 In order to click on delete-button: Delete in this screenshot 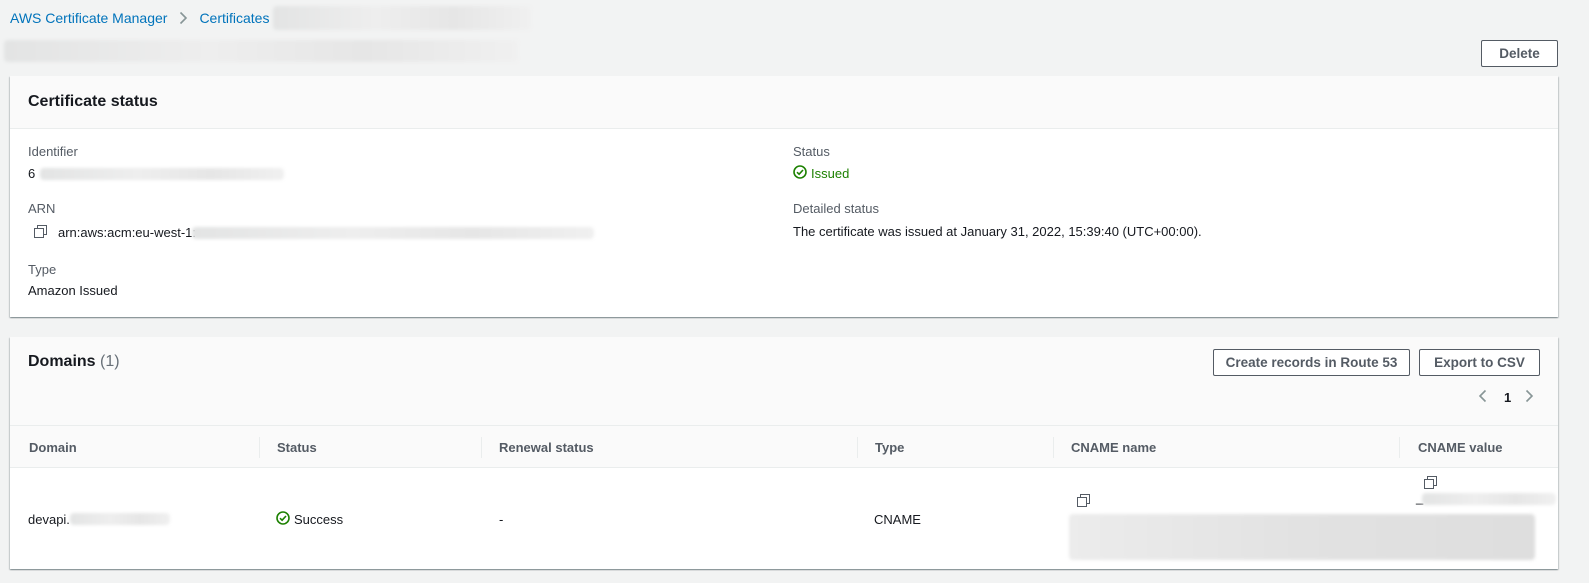, I will do `click(1519, 53)`.